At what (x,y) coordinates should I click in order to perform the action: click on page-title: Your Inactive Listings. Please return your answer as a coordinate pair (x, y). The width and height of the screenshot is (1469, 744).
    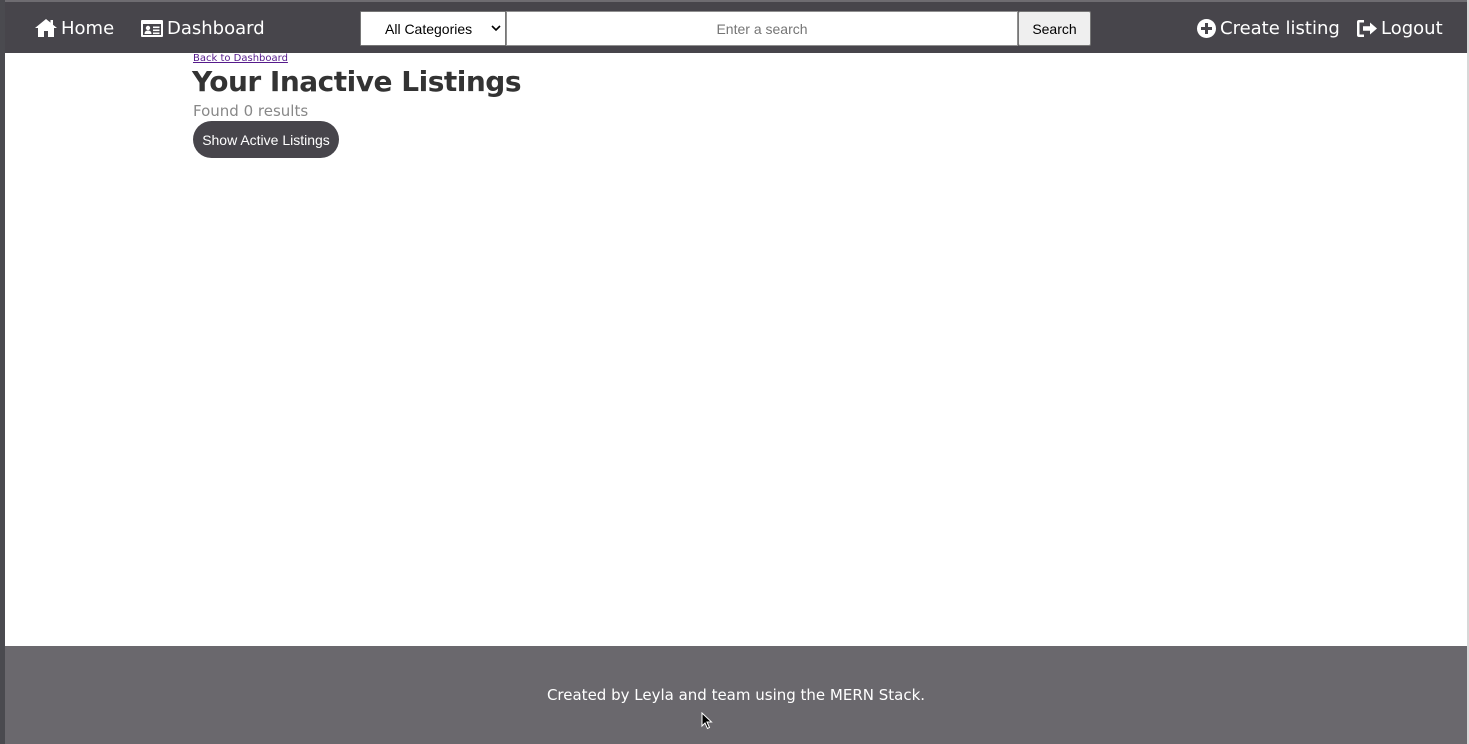
    Looking at the image, I should click on (356, 81).